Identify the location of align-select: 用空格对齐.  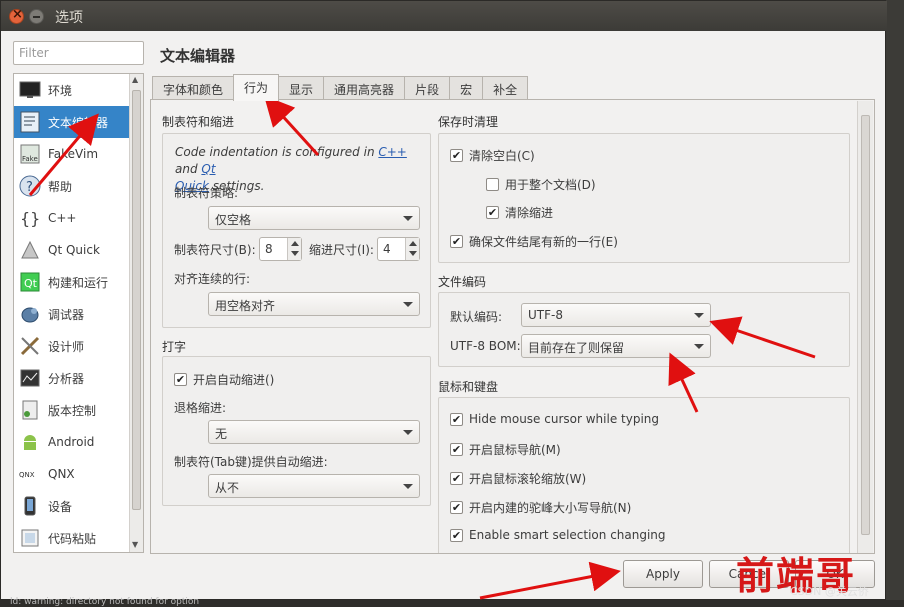
(314, 304).